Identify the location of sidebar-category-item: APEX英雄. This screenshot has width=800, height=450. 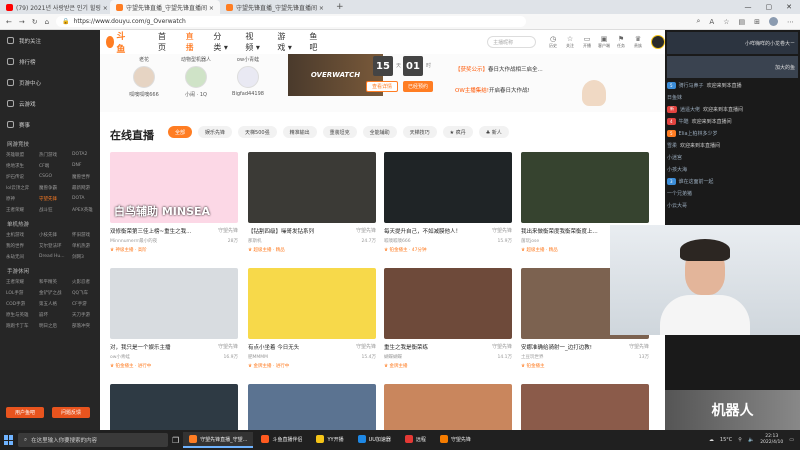
(85, 210).